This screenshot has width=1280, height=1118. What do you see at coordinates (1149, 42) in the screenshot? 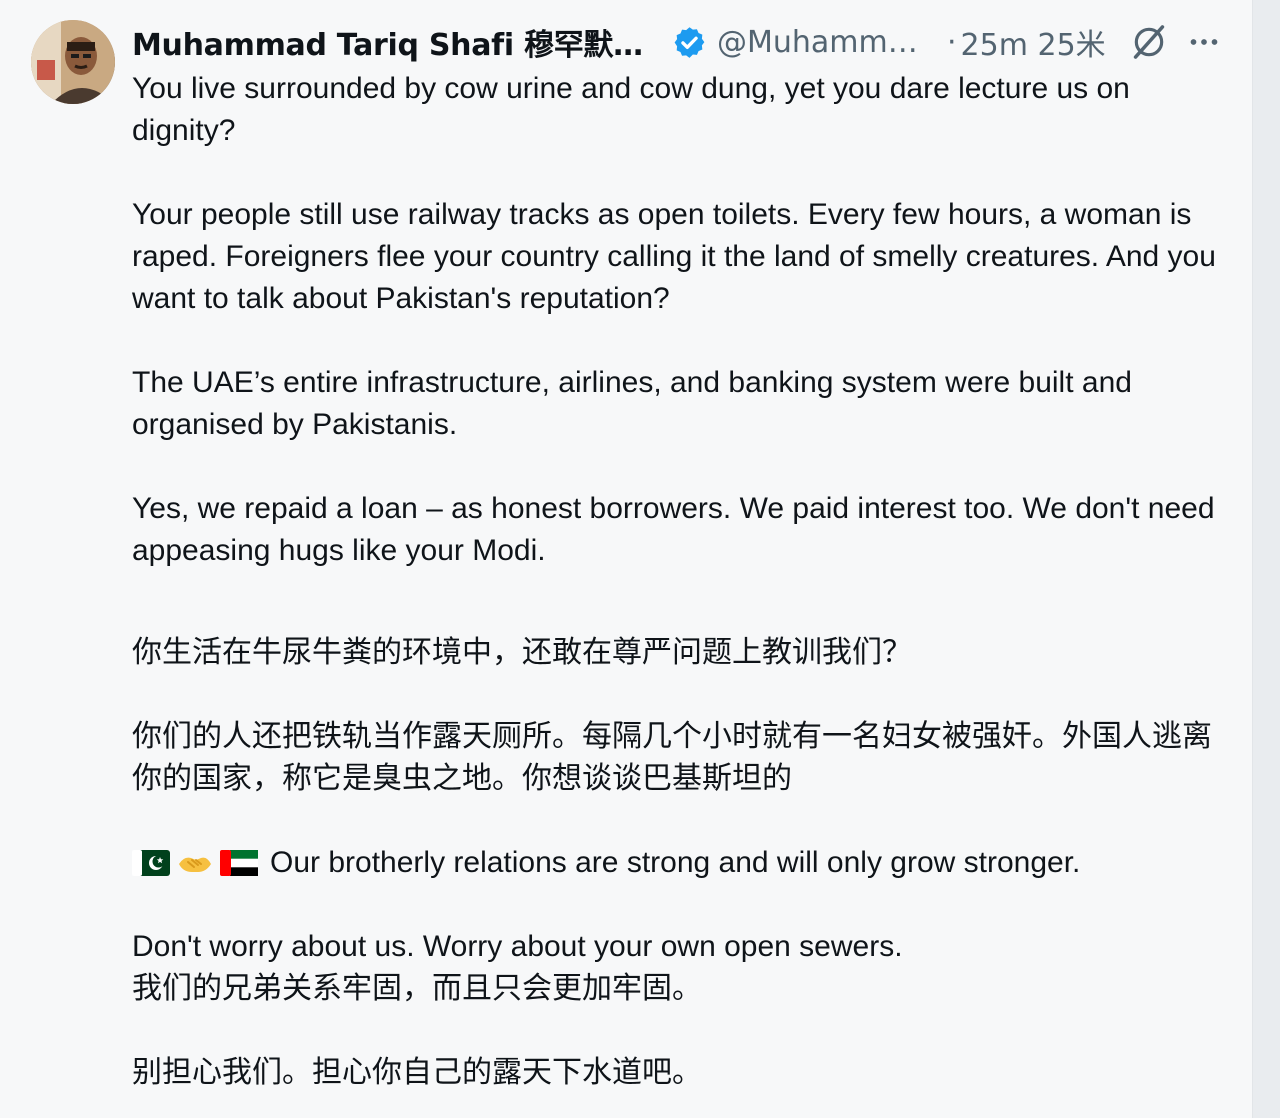
I see `grok-icon` at bounding box center [1149, 42].